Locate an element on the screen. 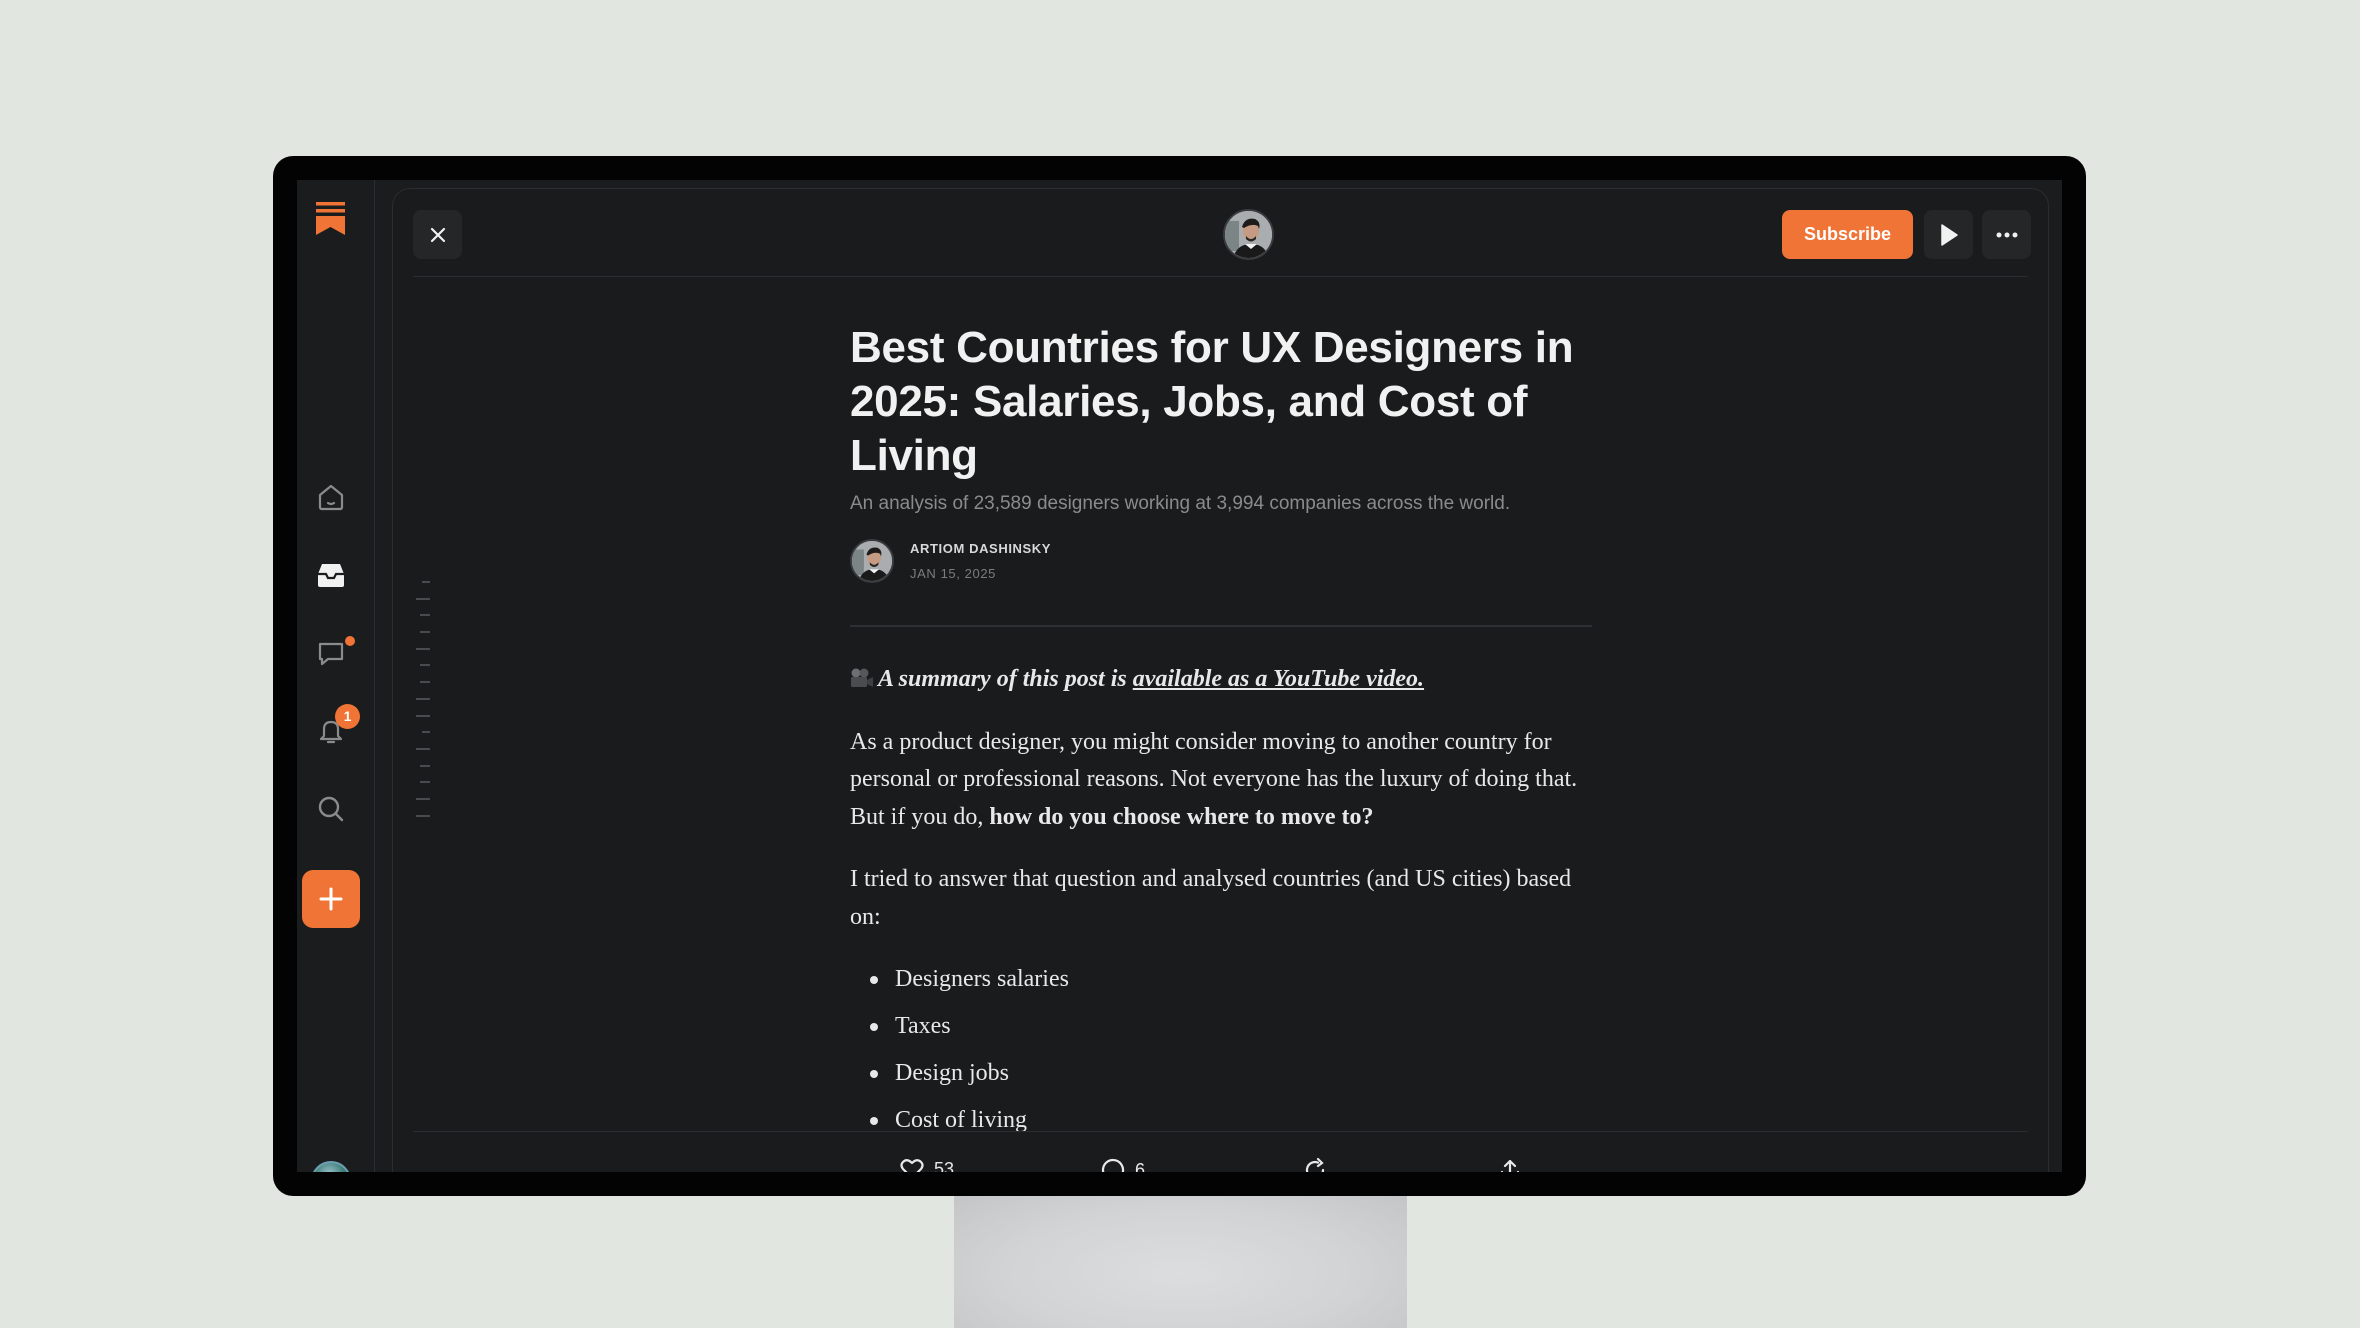  create-post-button is located at coordinates (331, 899).